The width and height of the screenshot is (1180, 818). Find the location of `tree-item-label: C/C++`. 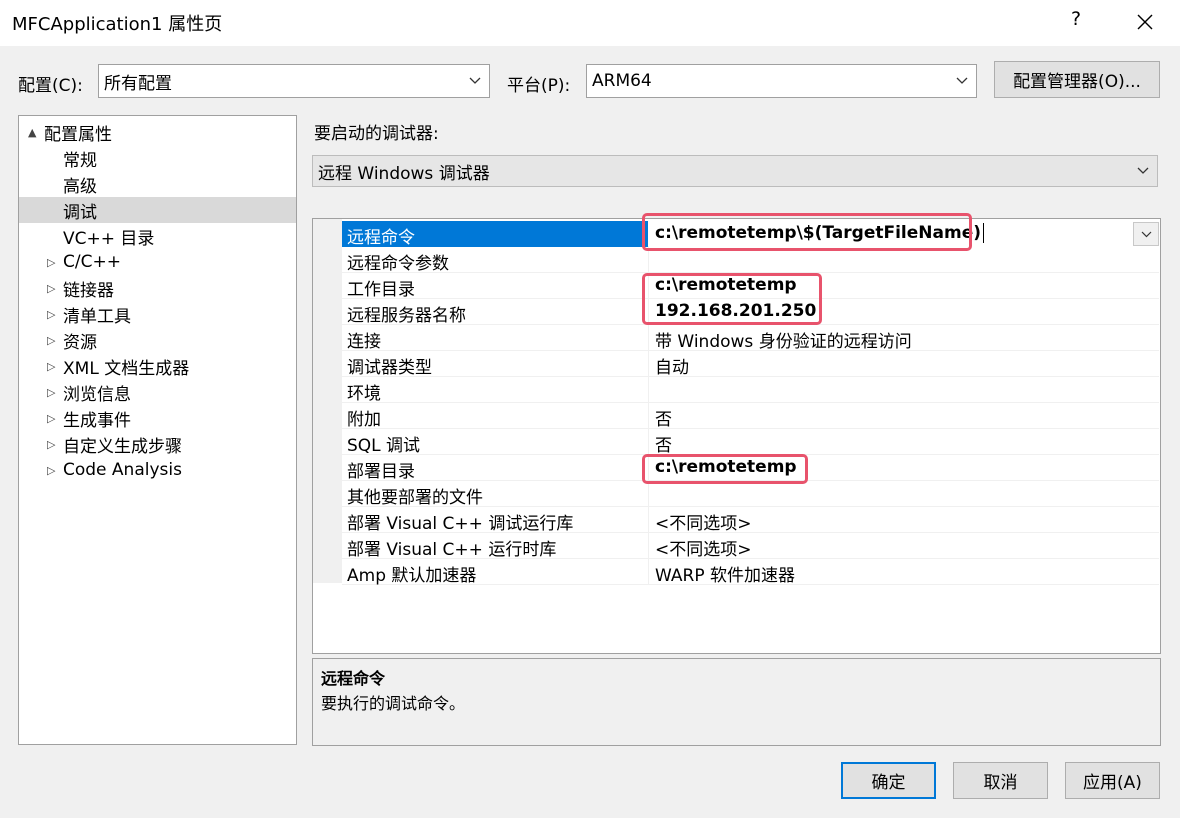

tree-item-label: C/C++ is located at coordinates (92, 262).